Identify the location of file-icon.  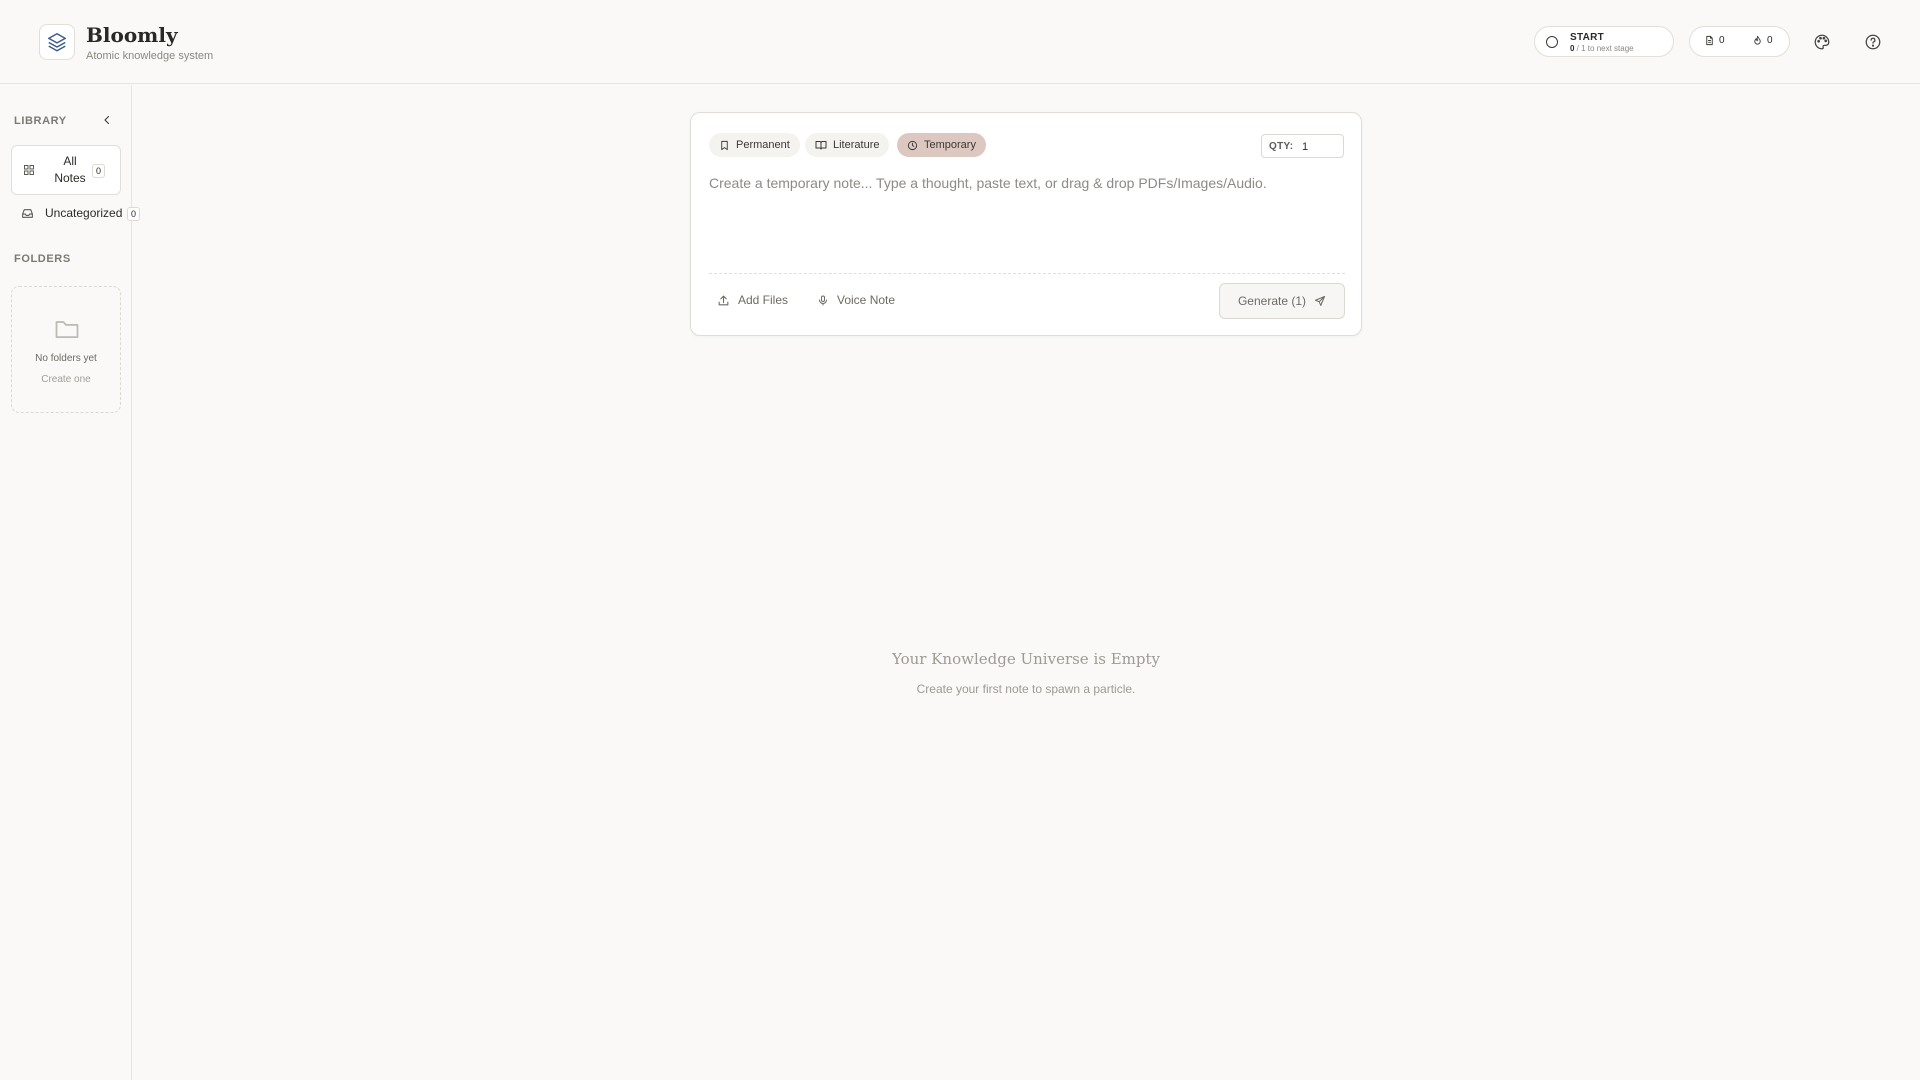
(1709, 40).